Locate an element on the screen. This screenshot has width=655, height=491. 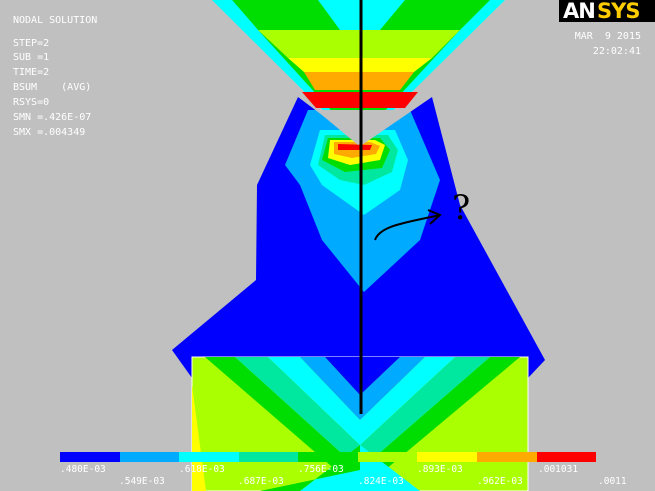
time-label: 22:02:41 is located at coordinates (616, 51).